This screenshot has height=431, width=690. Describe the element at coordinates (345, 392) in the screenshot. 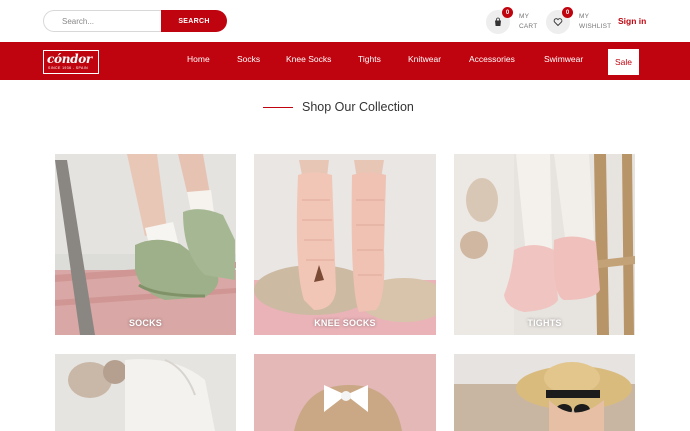

I see `collection-tile-knee-socks-row2-image` at that location.